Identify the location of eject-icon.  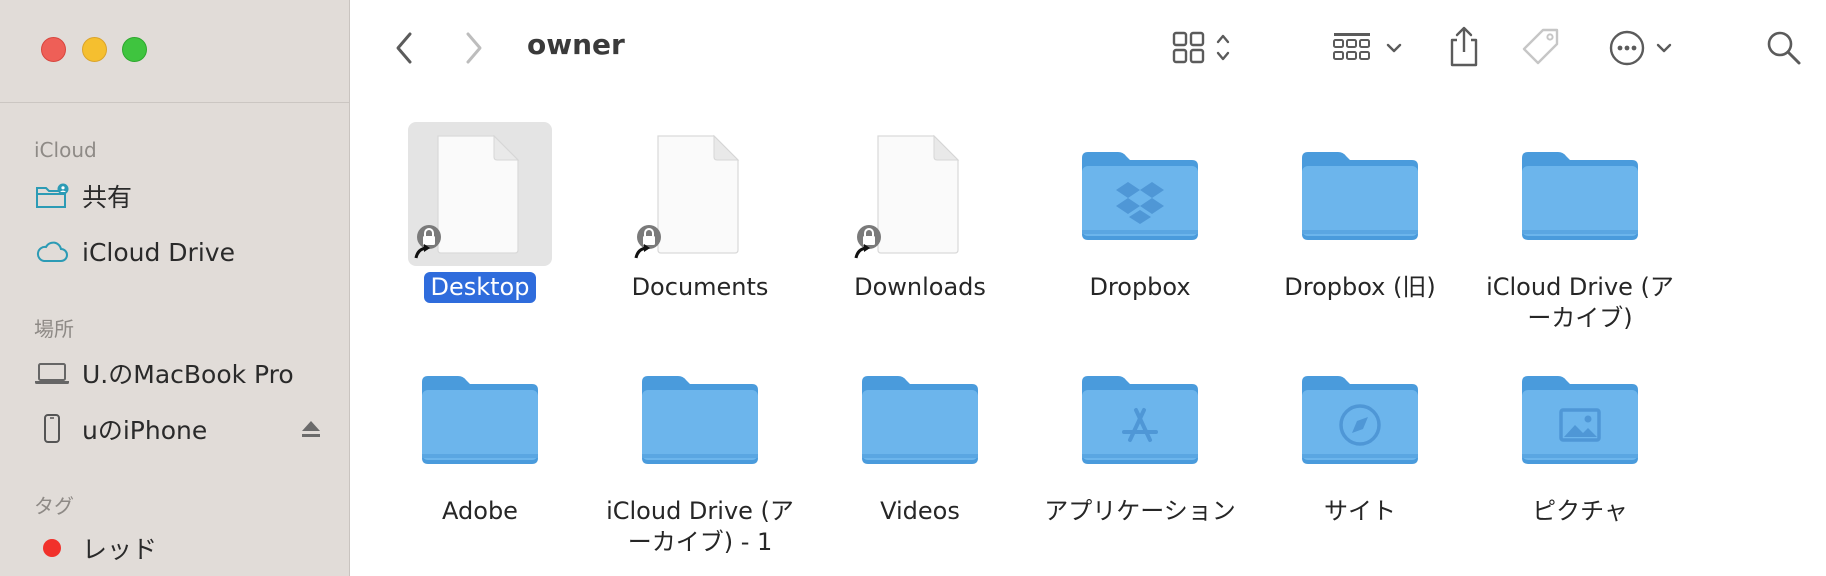
(311, 429).